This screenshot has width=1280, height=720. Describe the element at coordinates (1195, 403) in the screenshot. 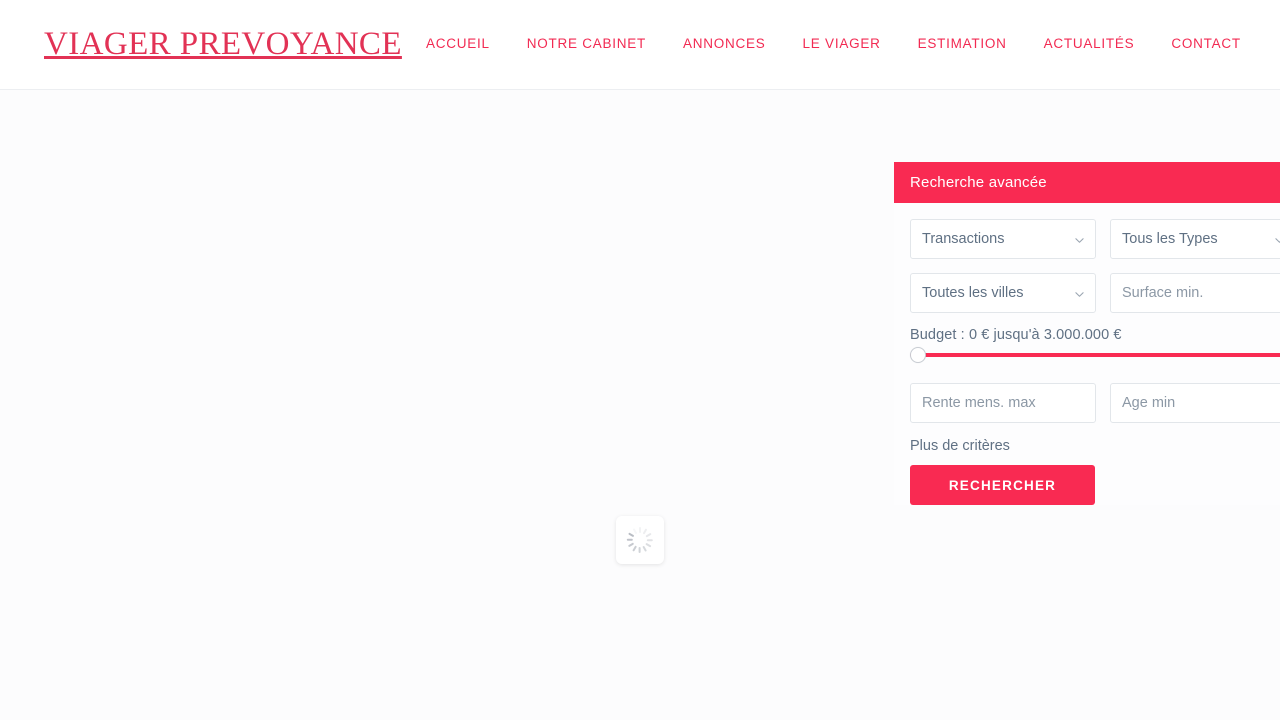

I see `input-age-min-wrapper: Age min` at that location.